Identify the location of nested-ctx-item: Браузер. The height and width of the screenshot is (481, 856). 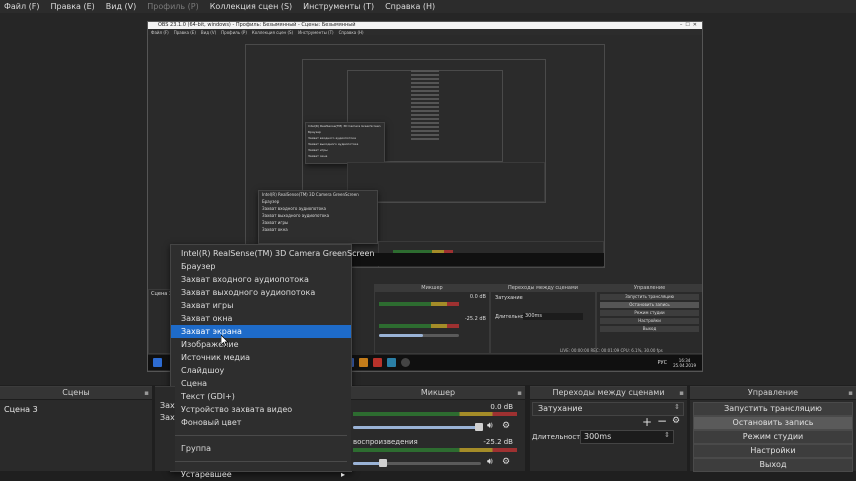
(271, 201).